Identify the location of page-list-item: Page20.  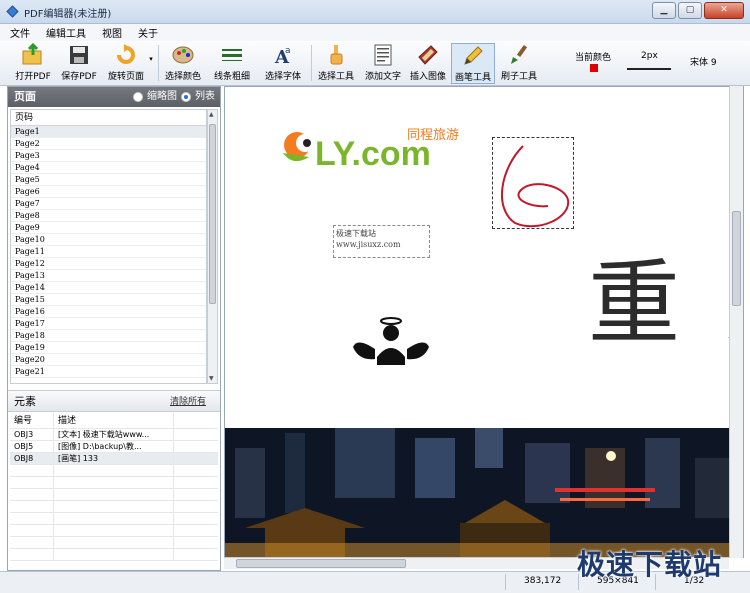
(108, 360).